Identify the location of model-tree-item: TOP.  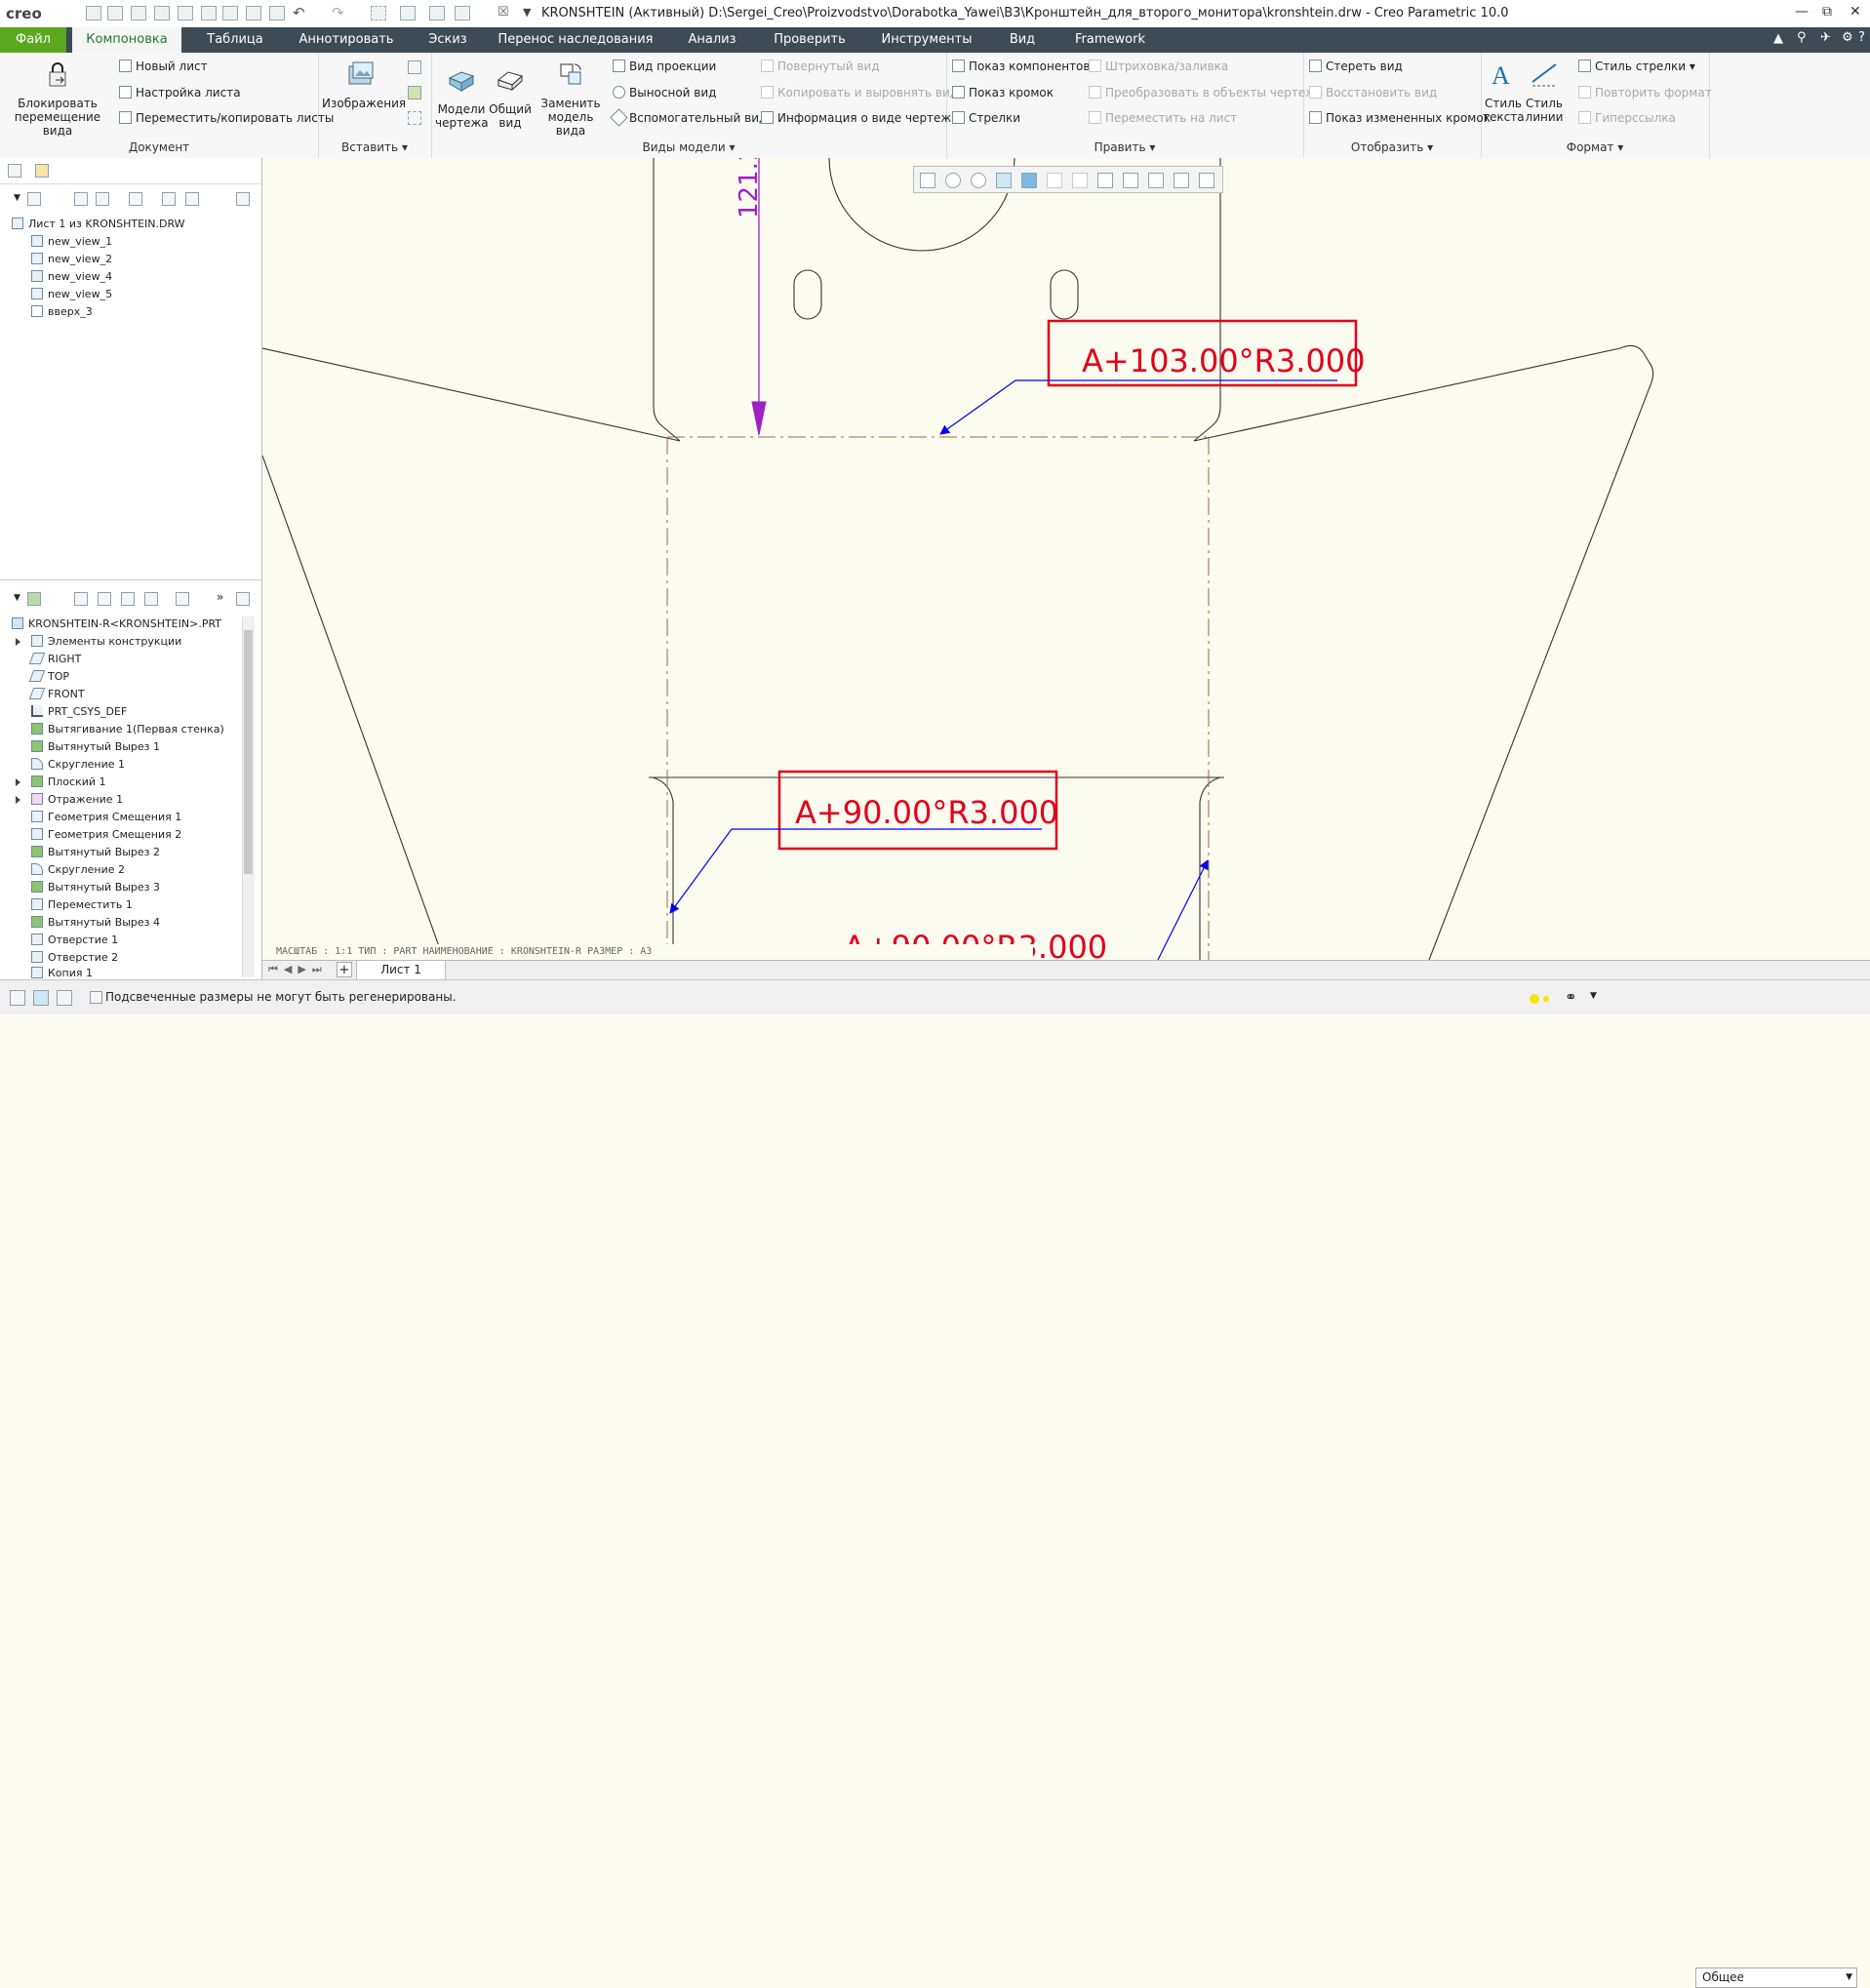
(48, 677).